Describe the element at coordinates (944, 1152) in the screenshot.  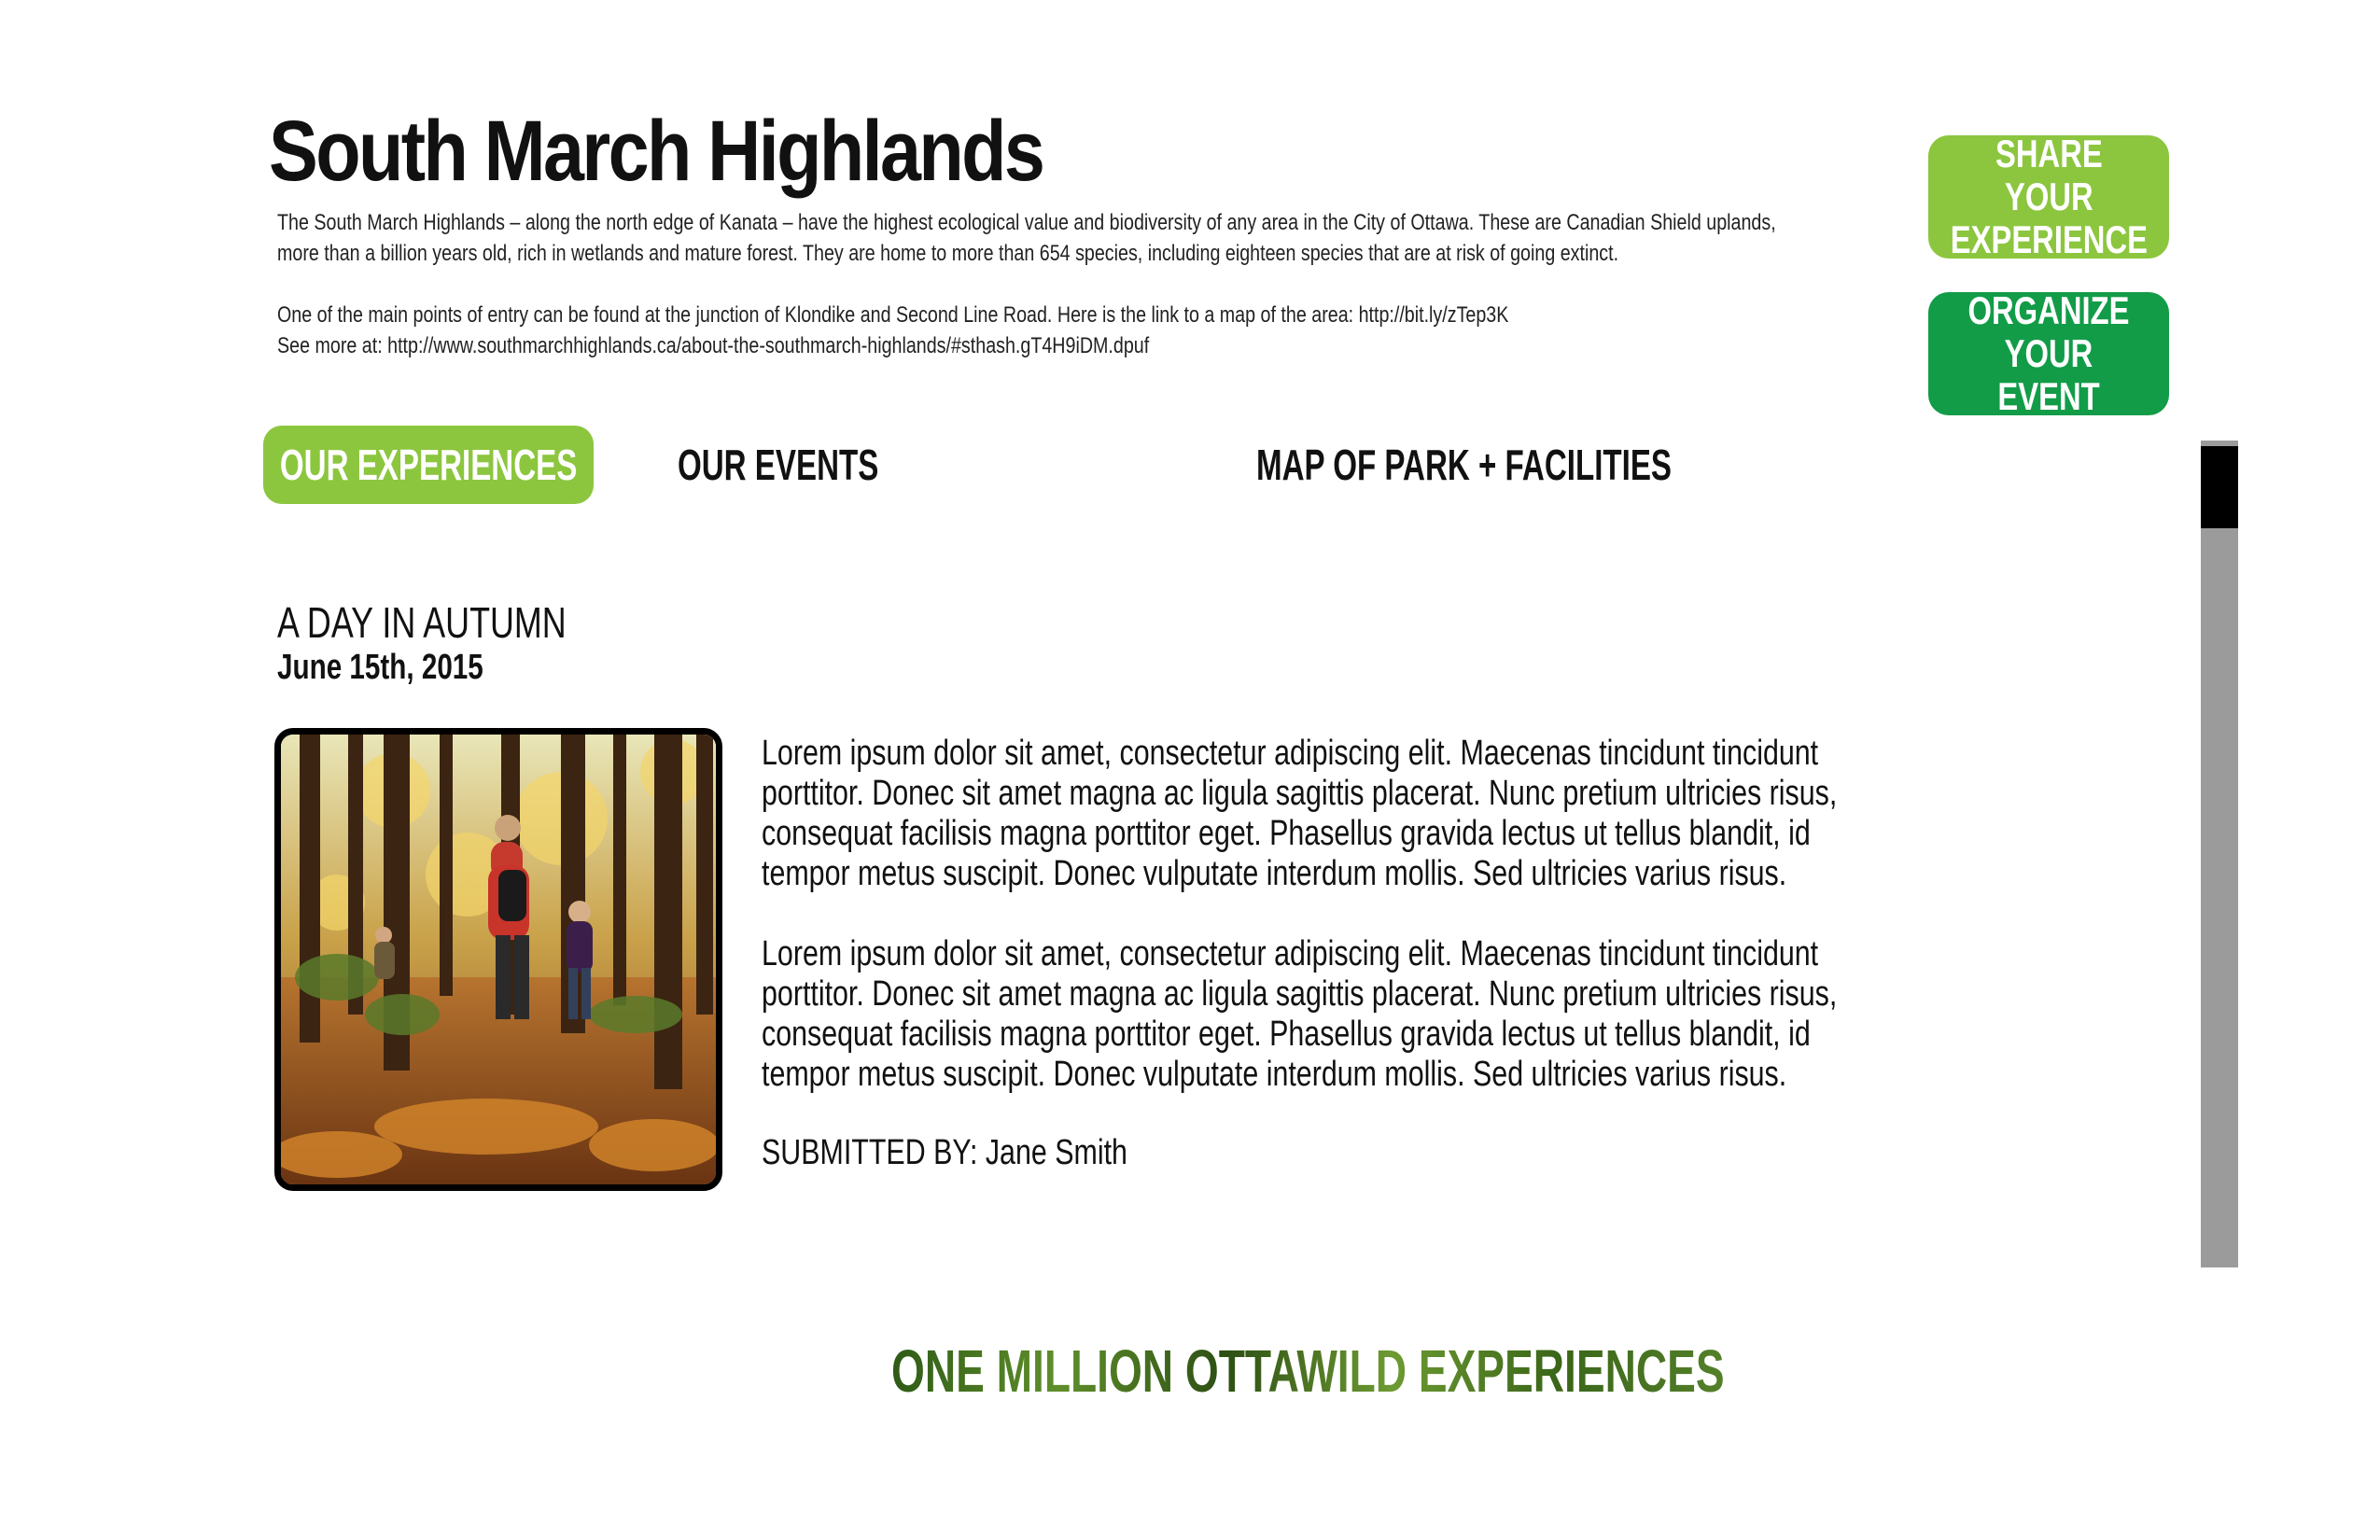
I see `submitted-by-text: SUBMITTED BY: Jane Smith` at that location.